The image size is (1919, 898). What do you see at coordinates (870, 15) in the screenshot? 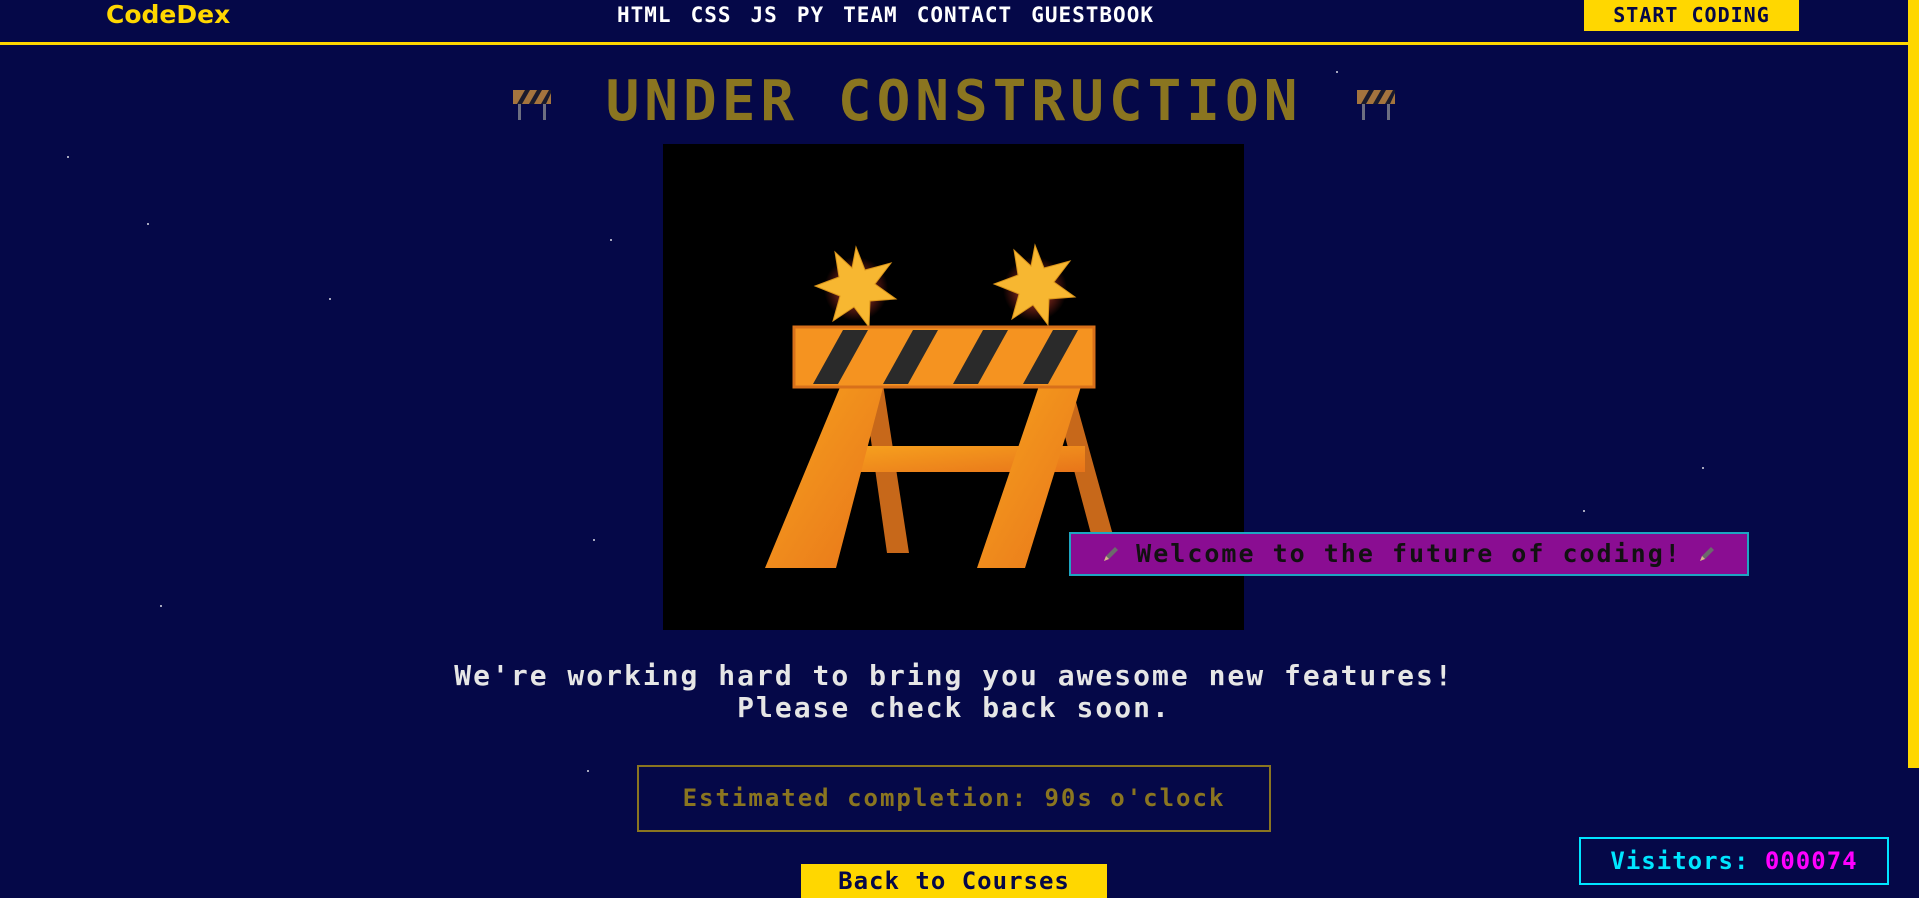
I see `nav-link-team: TEAM` at bounding box center [870, 15].